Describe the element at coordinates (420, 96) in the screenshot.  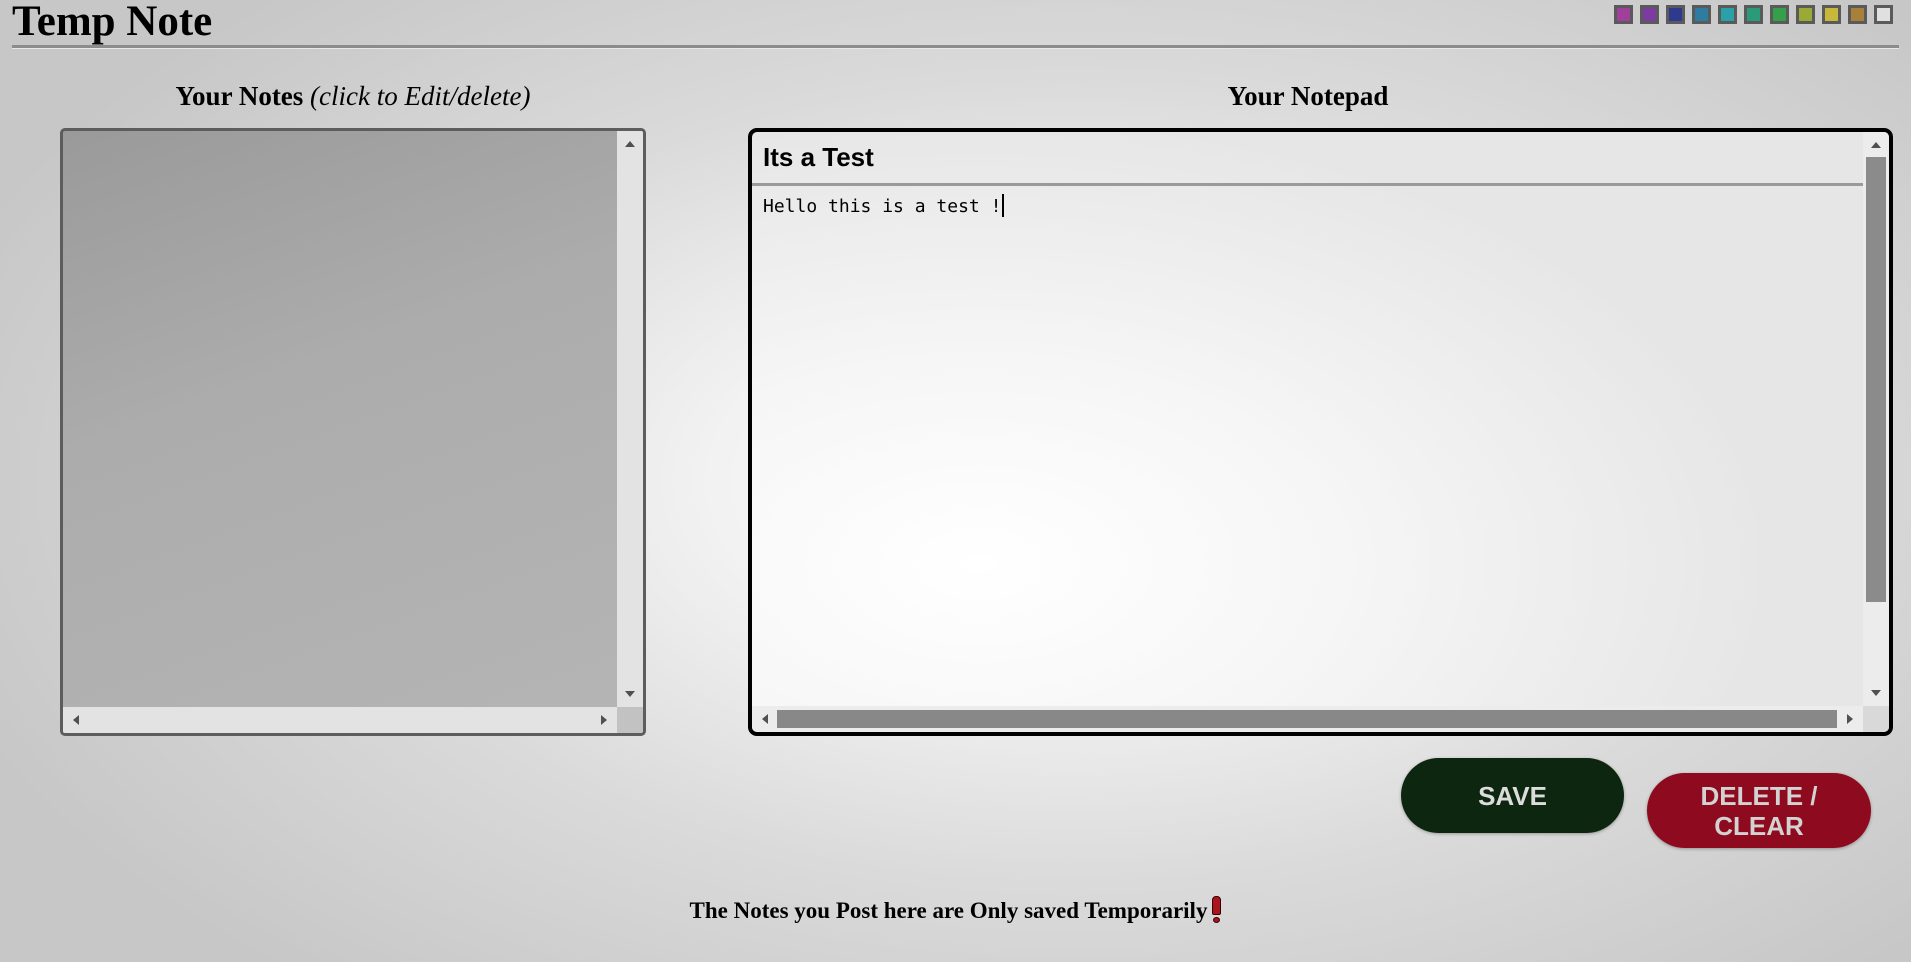
I see `notes-heading-hint: (click to Edit/delete)` at that location.